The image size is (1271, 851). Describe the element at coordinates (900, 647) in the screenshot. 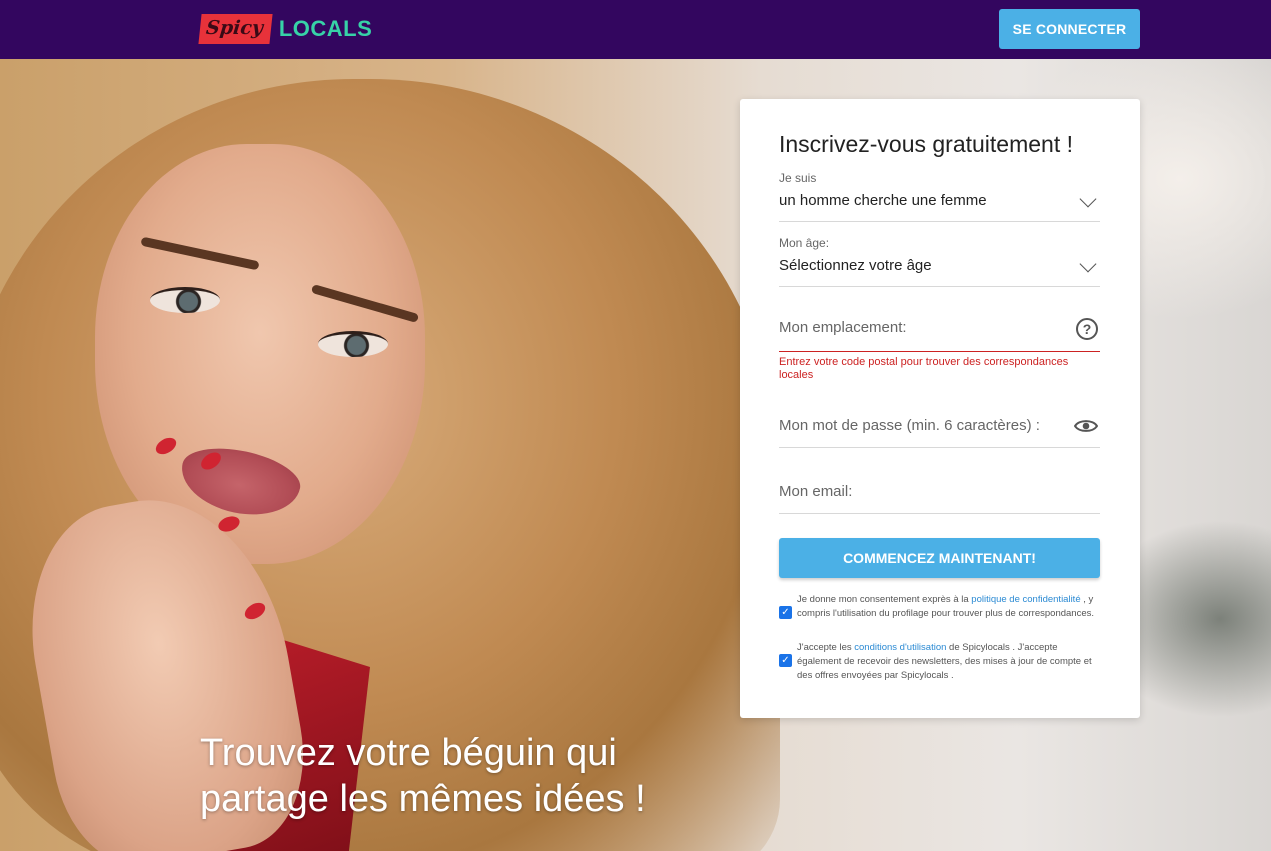

I see `terms-of-use-link: conditions d'utilisation` at that location.